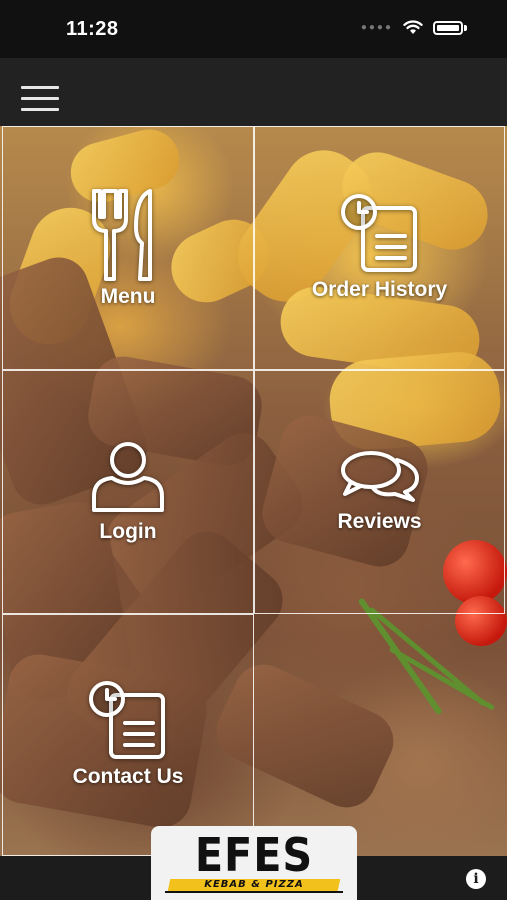 This screenshot has height=900, width=507. What do you see at coordinates (128, 531) in the screenshot?
I see `login-label: Login` at bounding box center [128, 531].